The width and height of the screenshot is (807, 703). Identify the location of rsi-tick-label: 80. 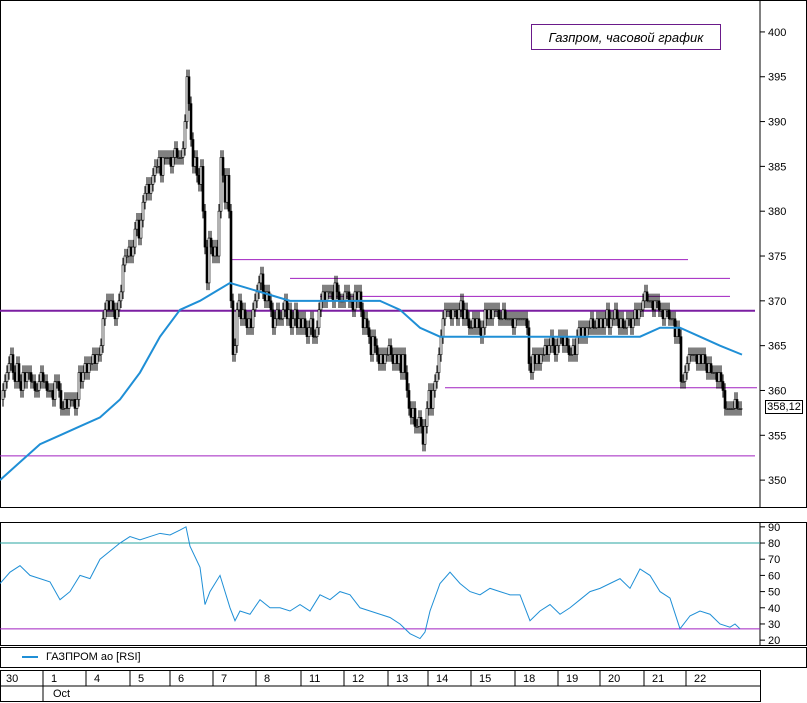
(774, 544).